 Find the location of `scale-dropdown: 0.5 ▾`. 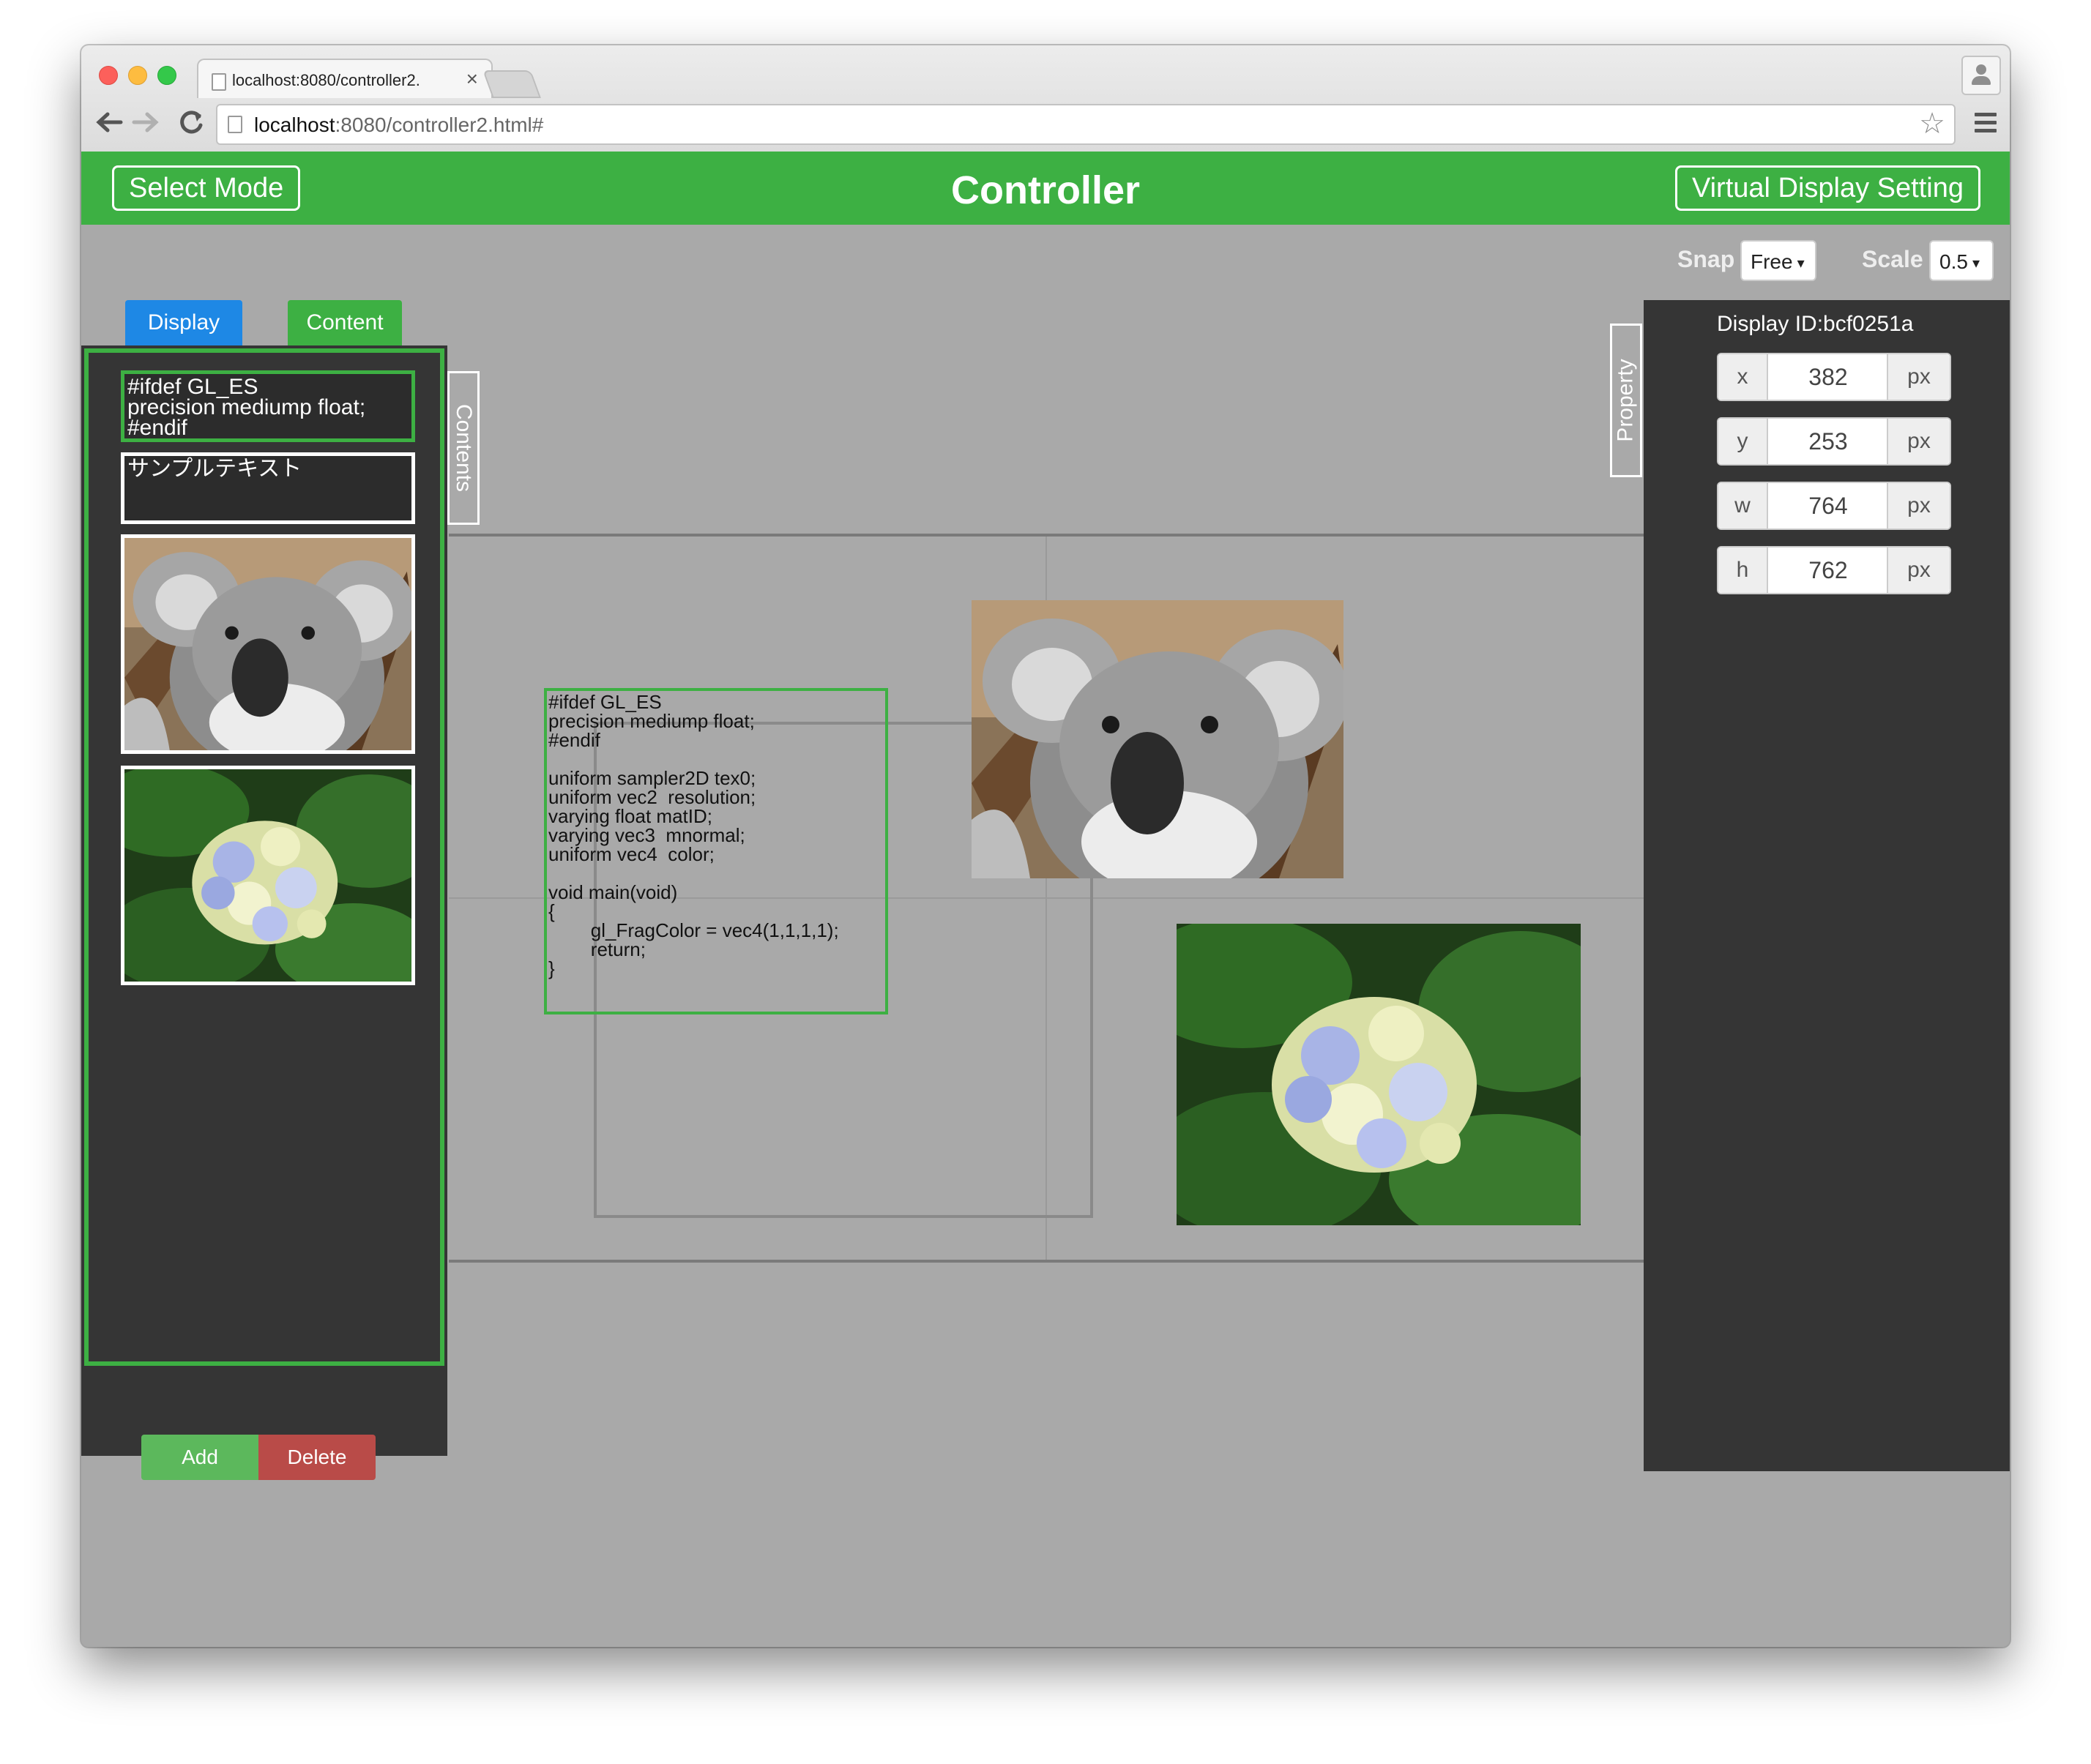

scale-dropdown: 0.5 ▾ is located at coordinates (1962, 260).